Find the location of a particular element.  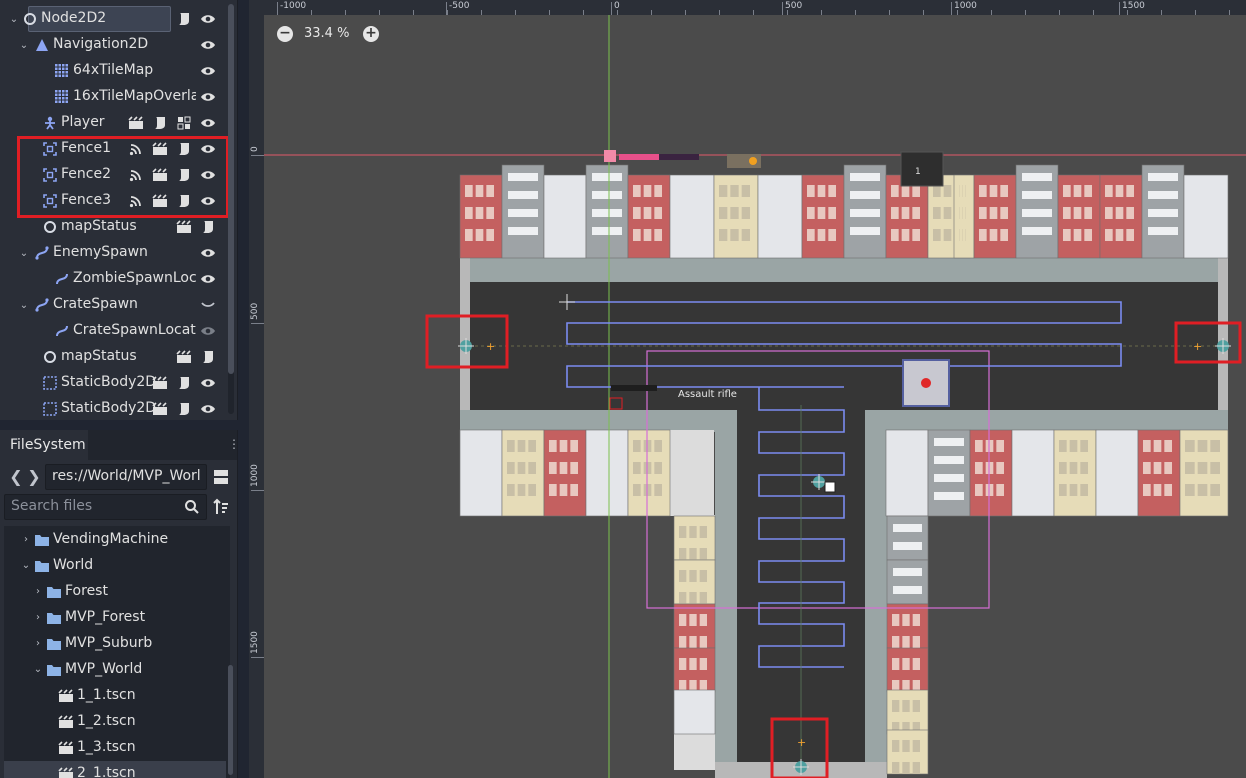

scene-node-cratespawn: ⌄ CrateSpawn is located at coordinates (113, 305).